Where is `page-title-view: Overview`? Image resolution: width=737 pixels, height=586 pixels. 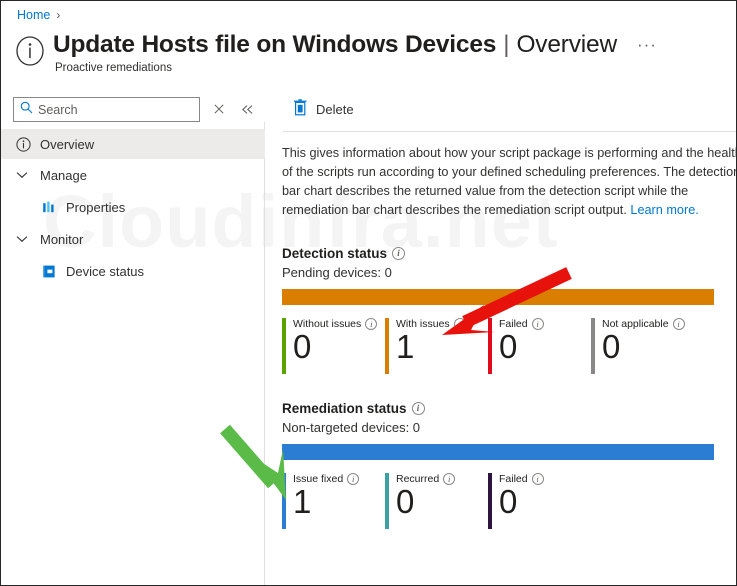 page-title-view: Overview is located at coordinates (566, 44).